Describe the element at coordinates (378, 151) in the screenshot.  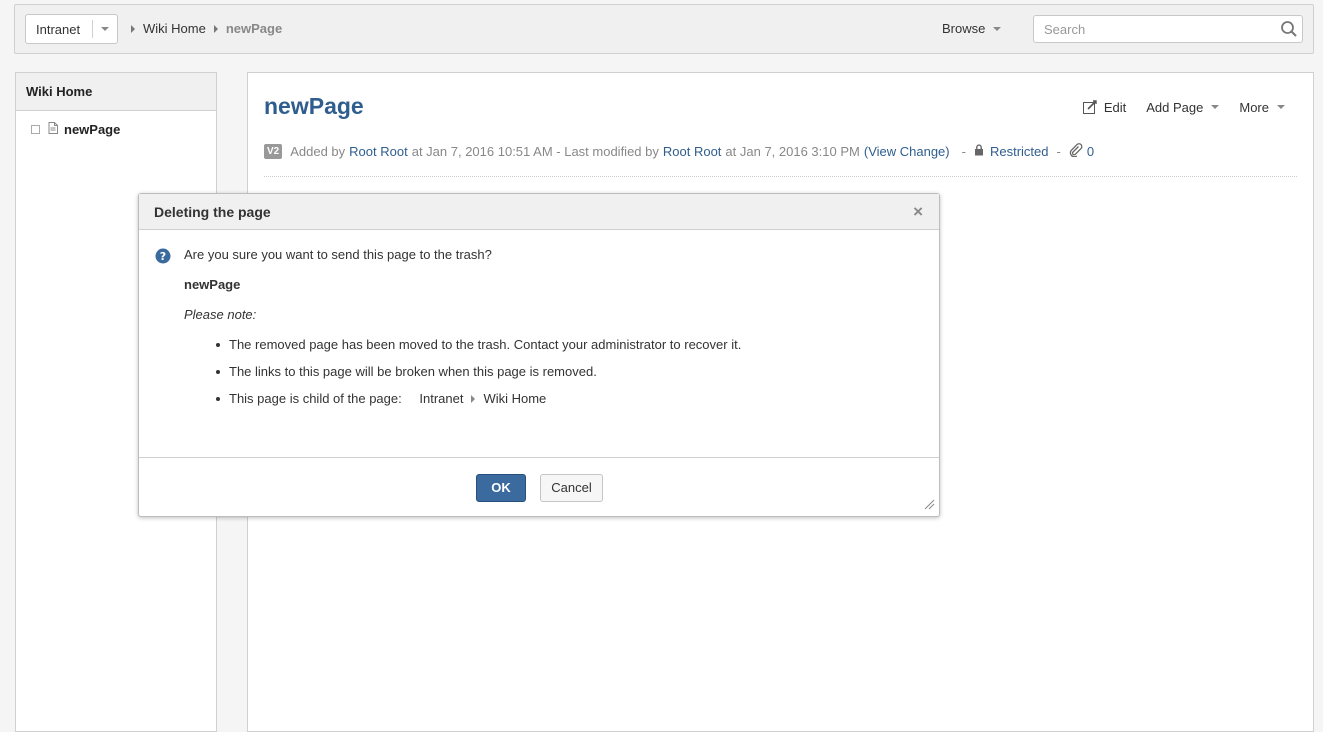
I see `creator-link: Root Root` at that location.